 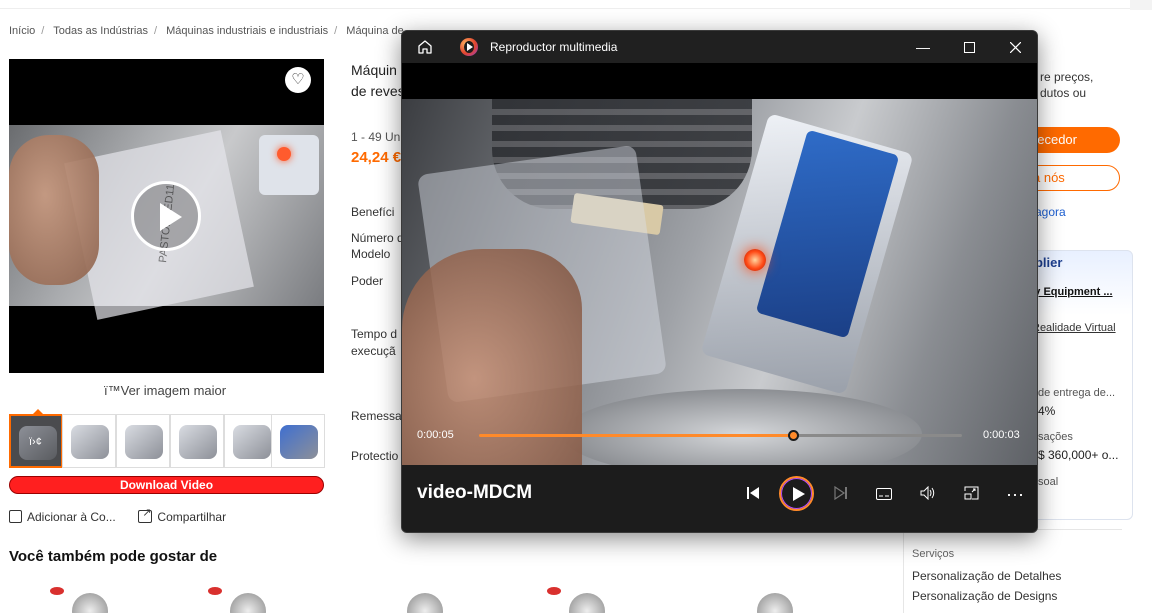 I want to click on next-icon, so click(x=841, y=495).